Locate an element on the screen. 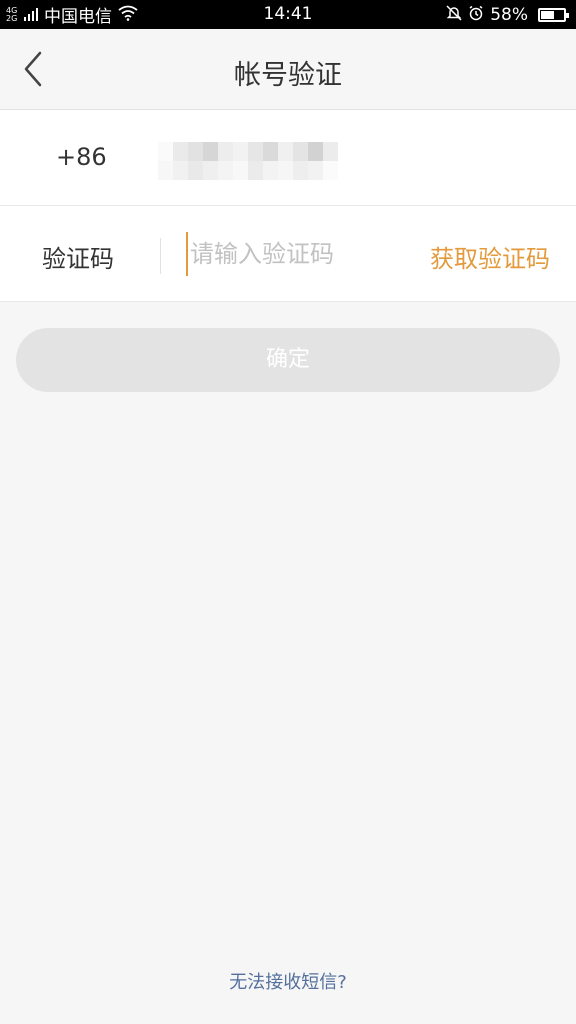 The height and width of the screenshot is (1024, 576). phone-row: +86 is located at coordinates (288, 158).